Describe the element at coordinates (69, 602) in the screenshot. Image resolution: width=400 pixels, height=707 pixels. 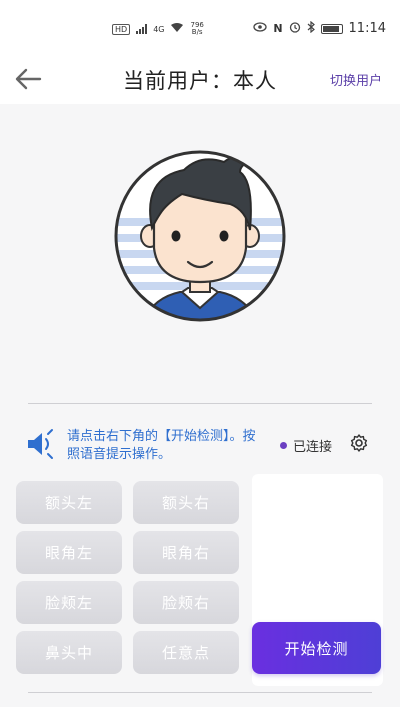
I see `cheek-left-button: 脸颊左` at that location.